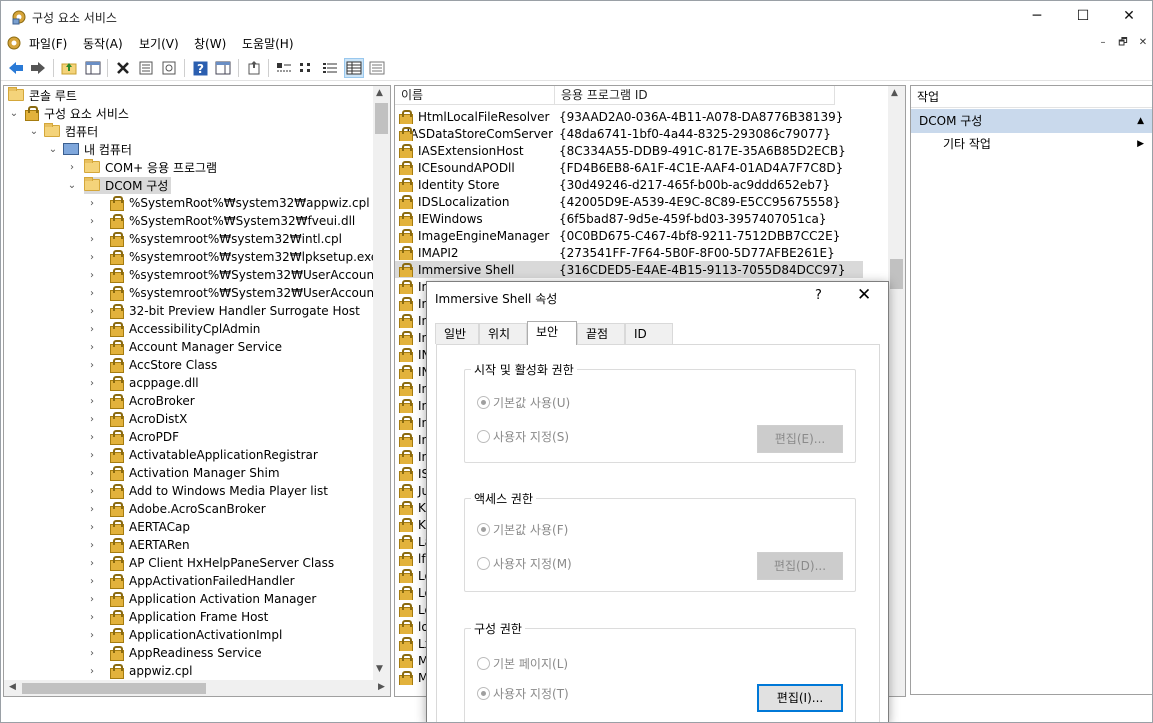  What do you see at coordinates (457, 333) in the screenshot?
I see `tab-general: 일반` at bounding box center [457, 333].